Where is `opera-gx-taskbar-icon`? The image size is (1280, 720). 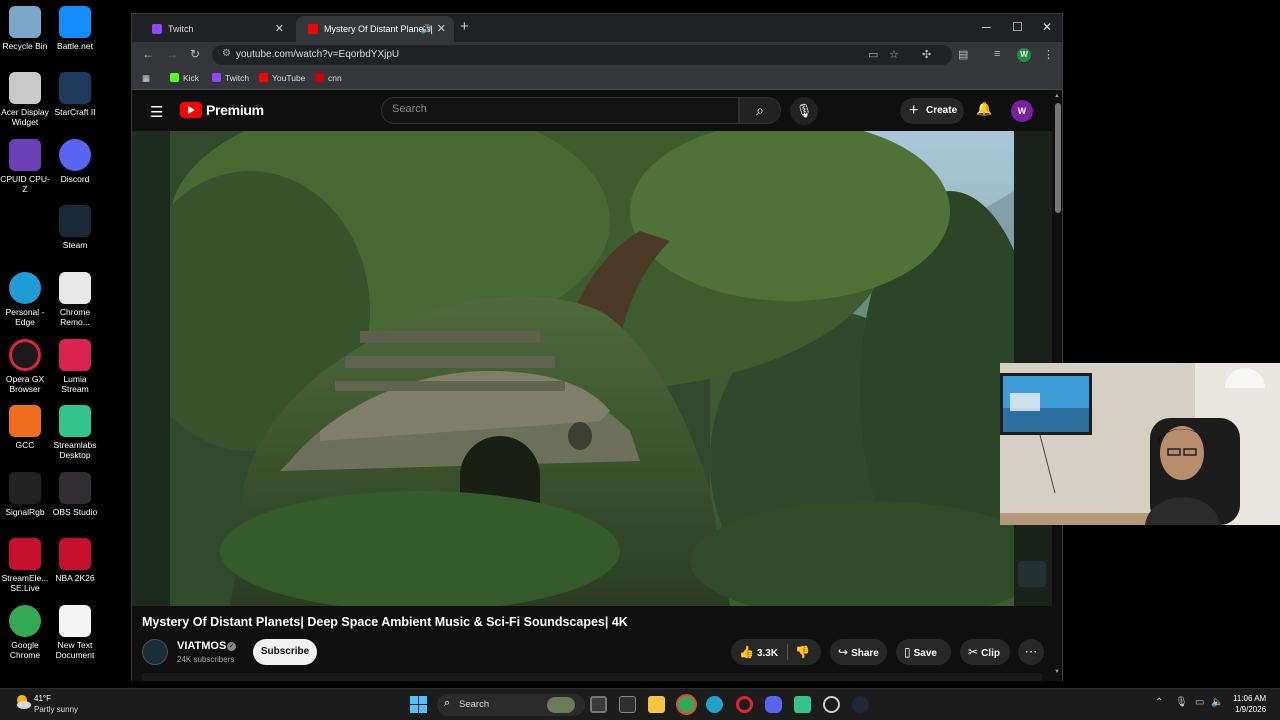 opera-gx-taskbar-icon is located at coordinates (744, 704).